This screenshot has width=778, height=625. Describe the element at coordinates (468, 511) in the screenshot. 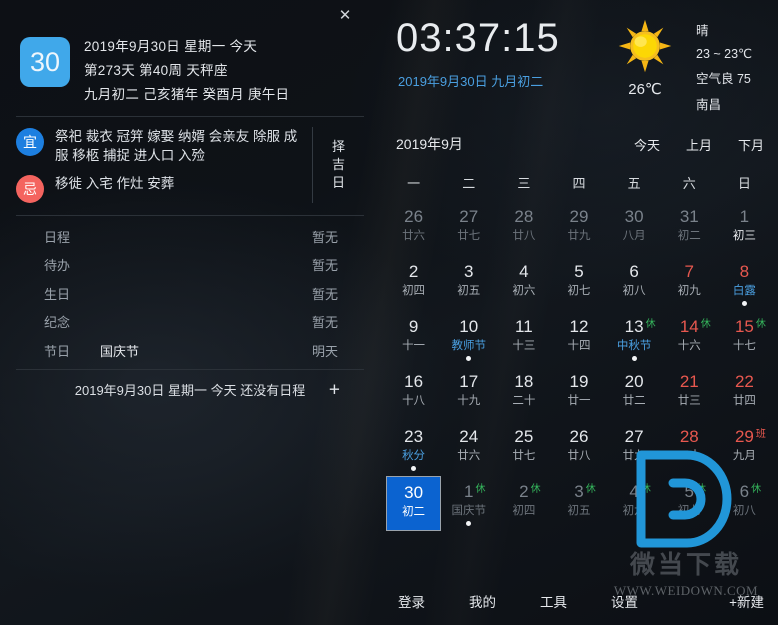

I see `day-lunar-label: 国庆节` at that location.